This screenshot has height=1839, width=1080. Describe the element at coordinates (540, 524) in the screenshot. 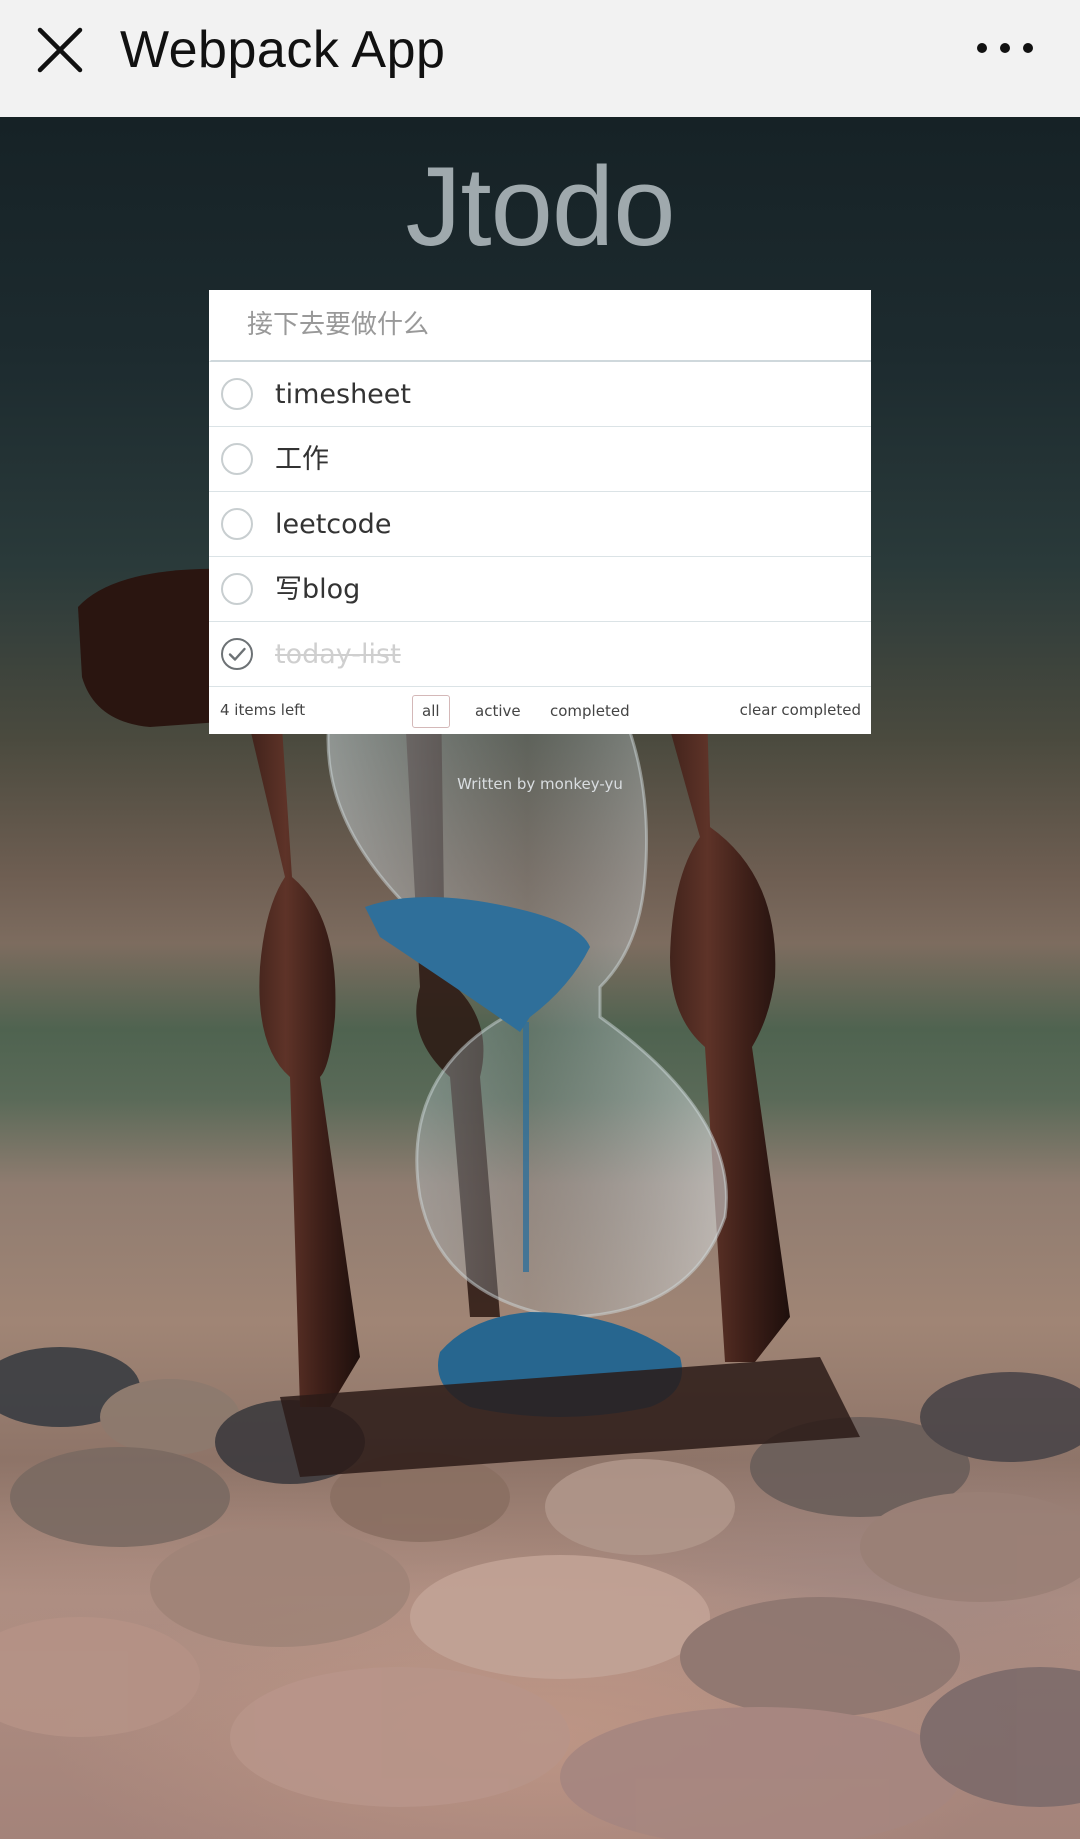

I see `todo-item: leetcode` at that location.